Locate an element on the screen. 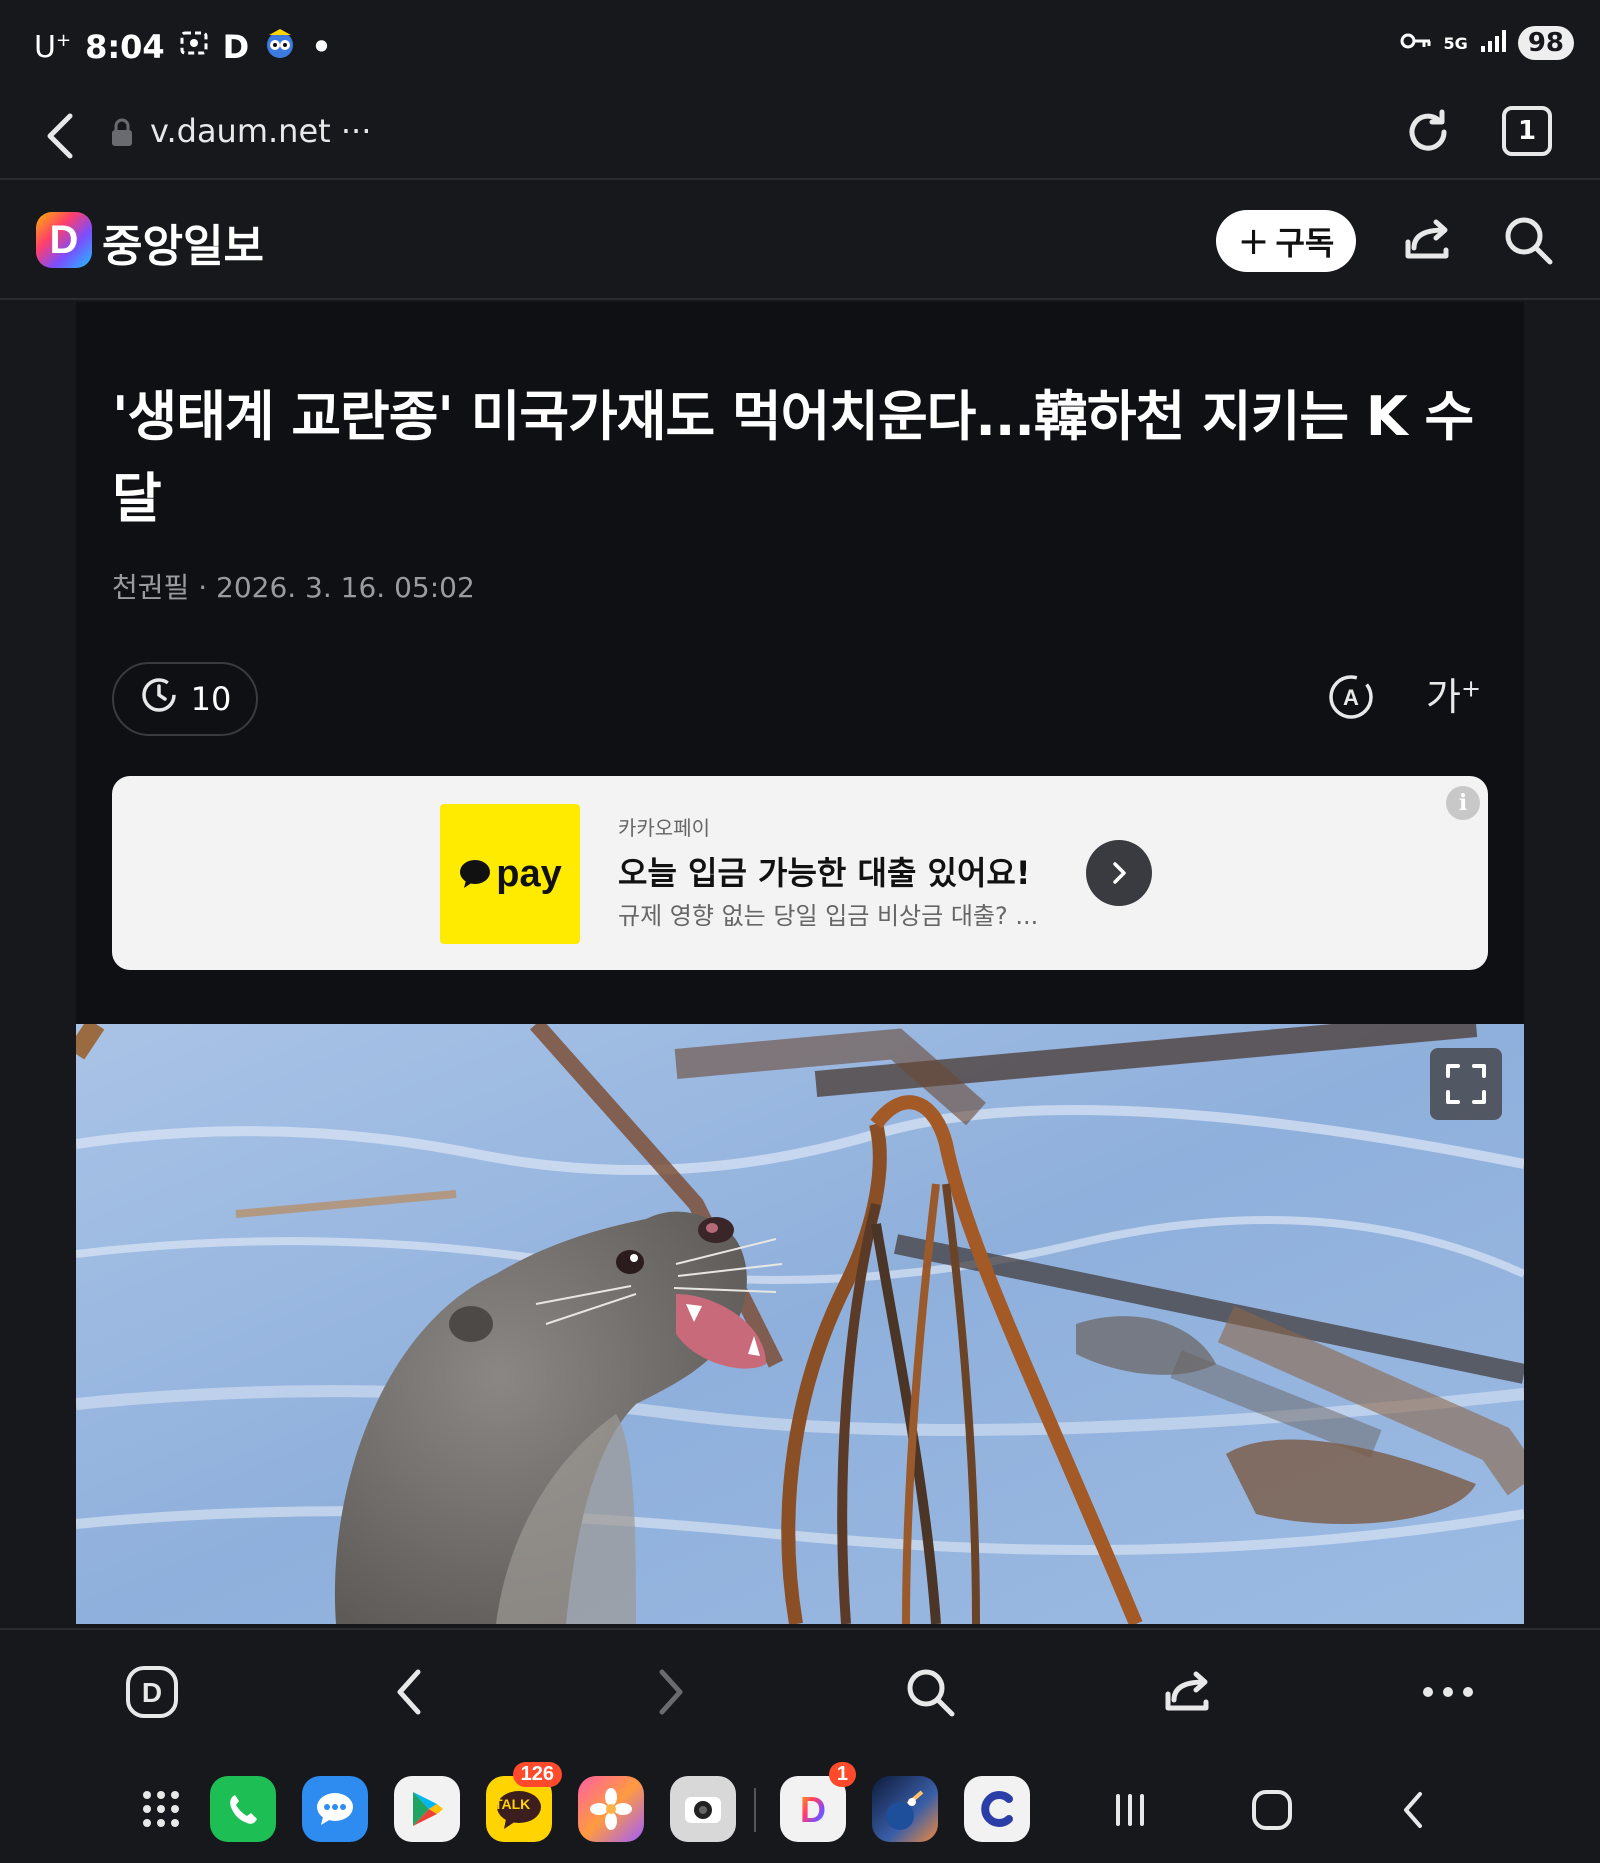 This screenshot has width=1600, height=1863. daum-logo: D is located at coordinates (64, 240).